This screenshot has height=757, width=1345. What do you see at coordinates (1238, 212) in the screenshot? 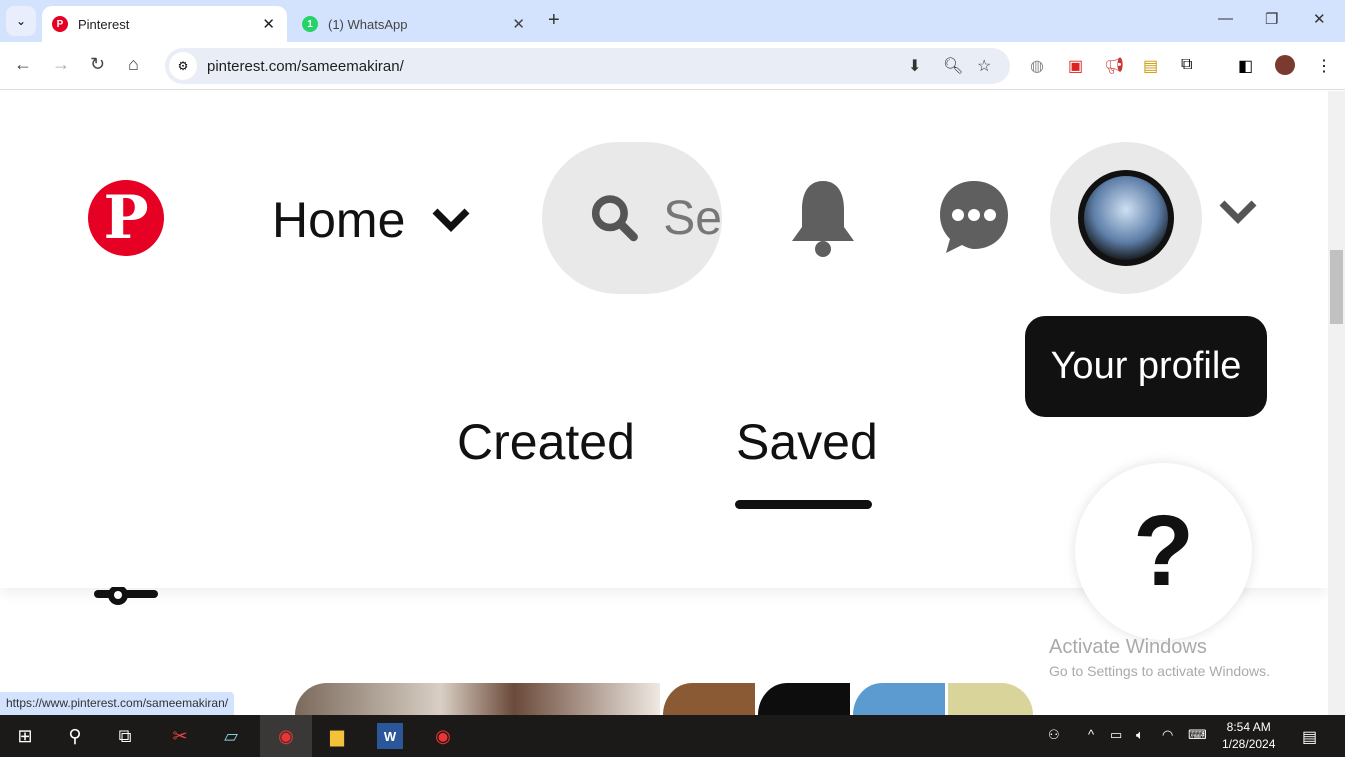
I see `account-chevron-down-icon` at bounding box center [1238, 212].